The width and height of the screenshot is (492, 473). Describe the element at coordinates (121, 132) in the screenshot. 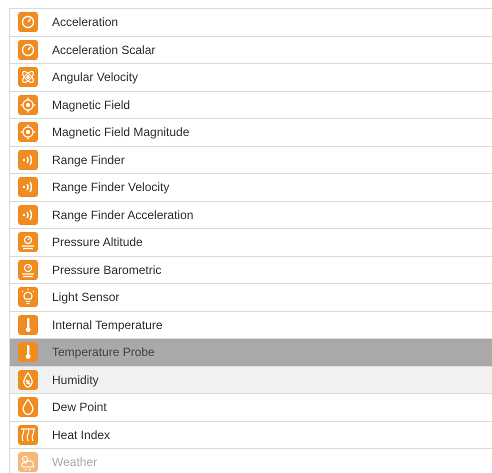

I see `sensor-label: Magnetic Field Magnitude` at that location.